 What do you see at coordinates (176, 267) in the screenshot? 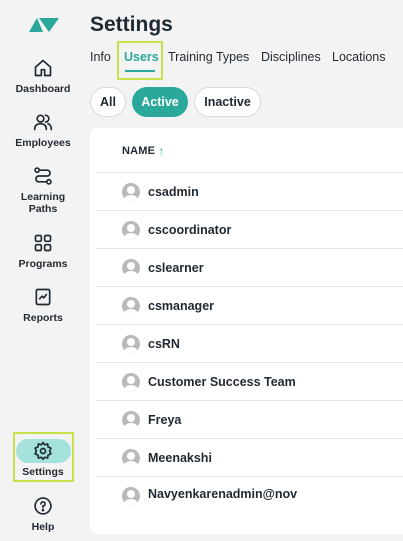
I see `user-name: cslearner` at bounding box center [176, 267].